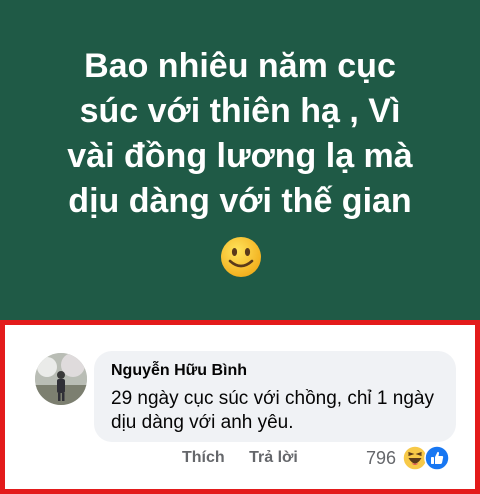 The image size is (480, 494). Describe the element at coordinates (381, 458) in the screenshot. I see `reaction-count: 796` at that location.